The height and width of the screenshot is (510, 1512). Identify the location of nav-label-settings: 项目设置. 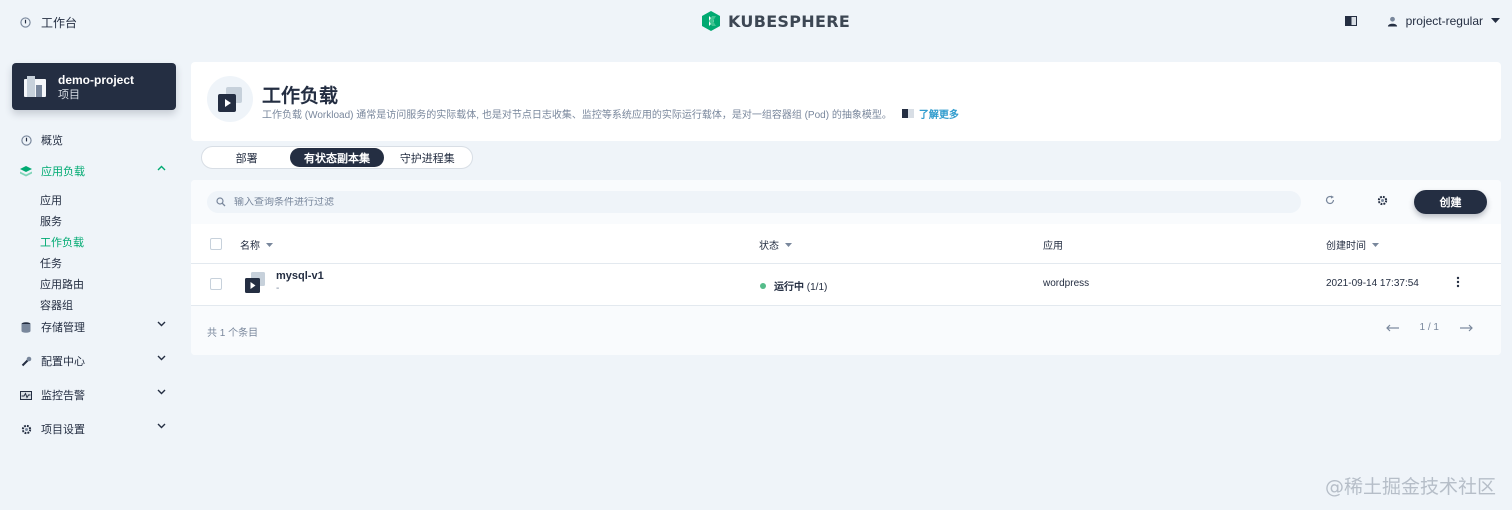
(63, 430).